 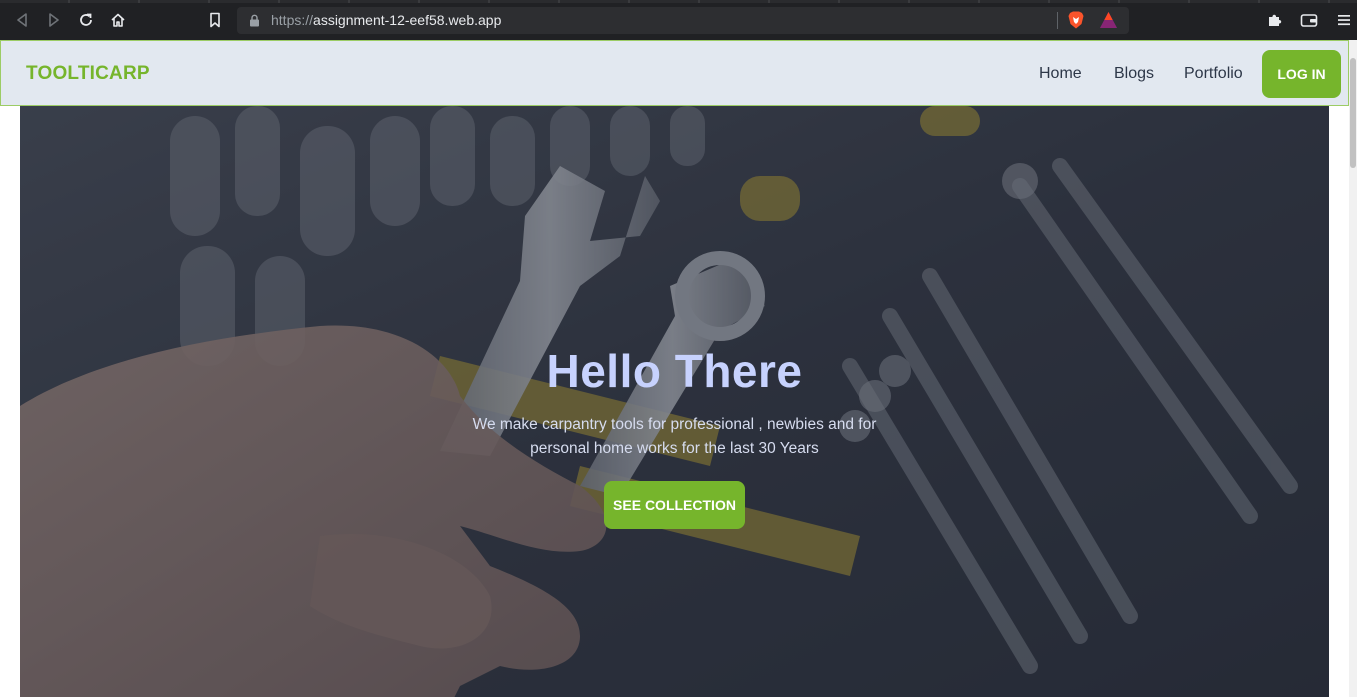 I want to click on nav-link-blogs: Blogs, so click(x=1134, y=74).